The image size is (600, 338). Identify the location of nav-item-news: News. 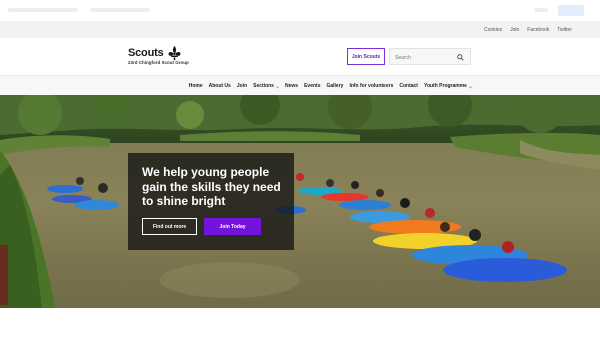
(291, 86).